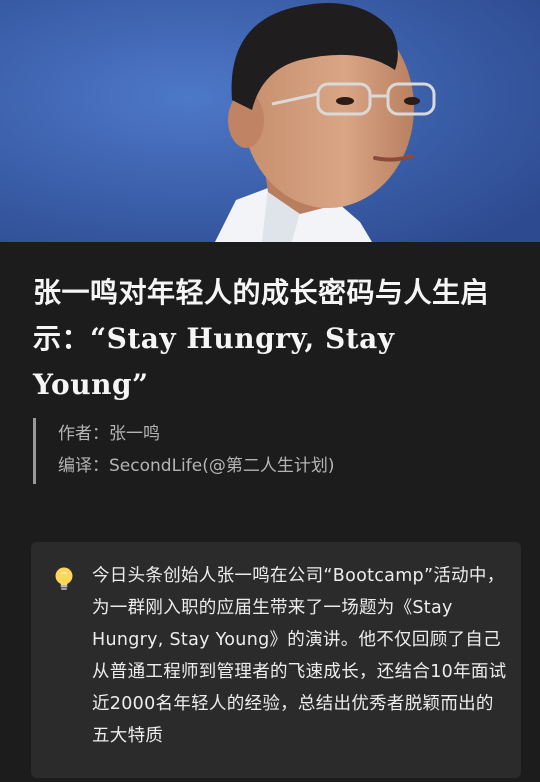 This screenshot has width=540, height=782. I want to click on article-meta: 作者：张一鸣 编译：SecondLife(@第二人生计划), so click(183, 451).